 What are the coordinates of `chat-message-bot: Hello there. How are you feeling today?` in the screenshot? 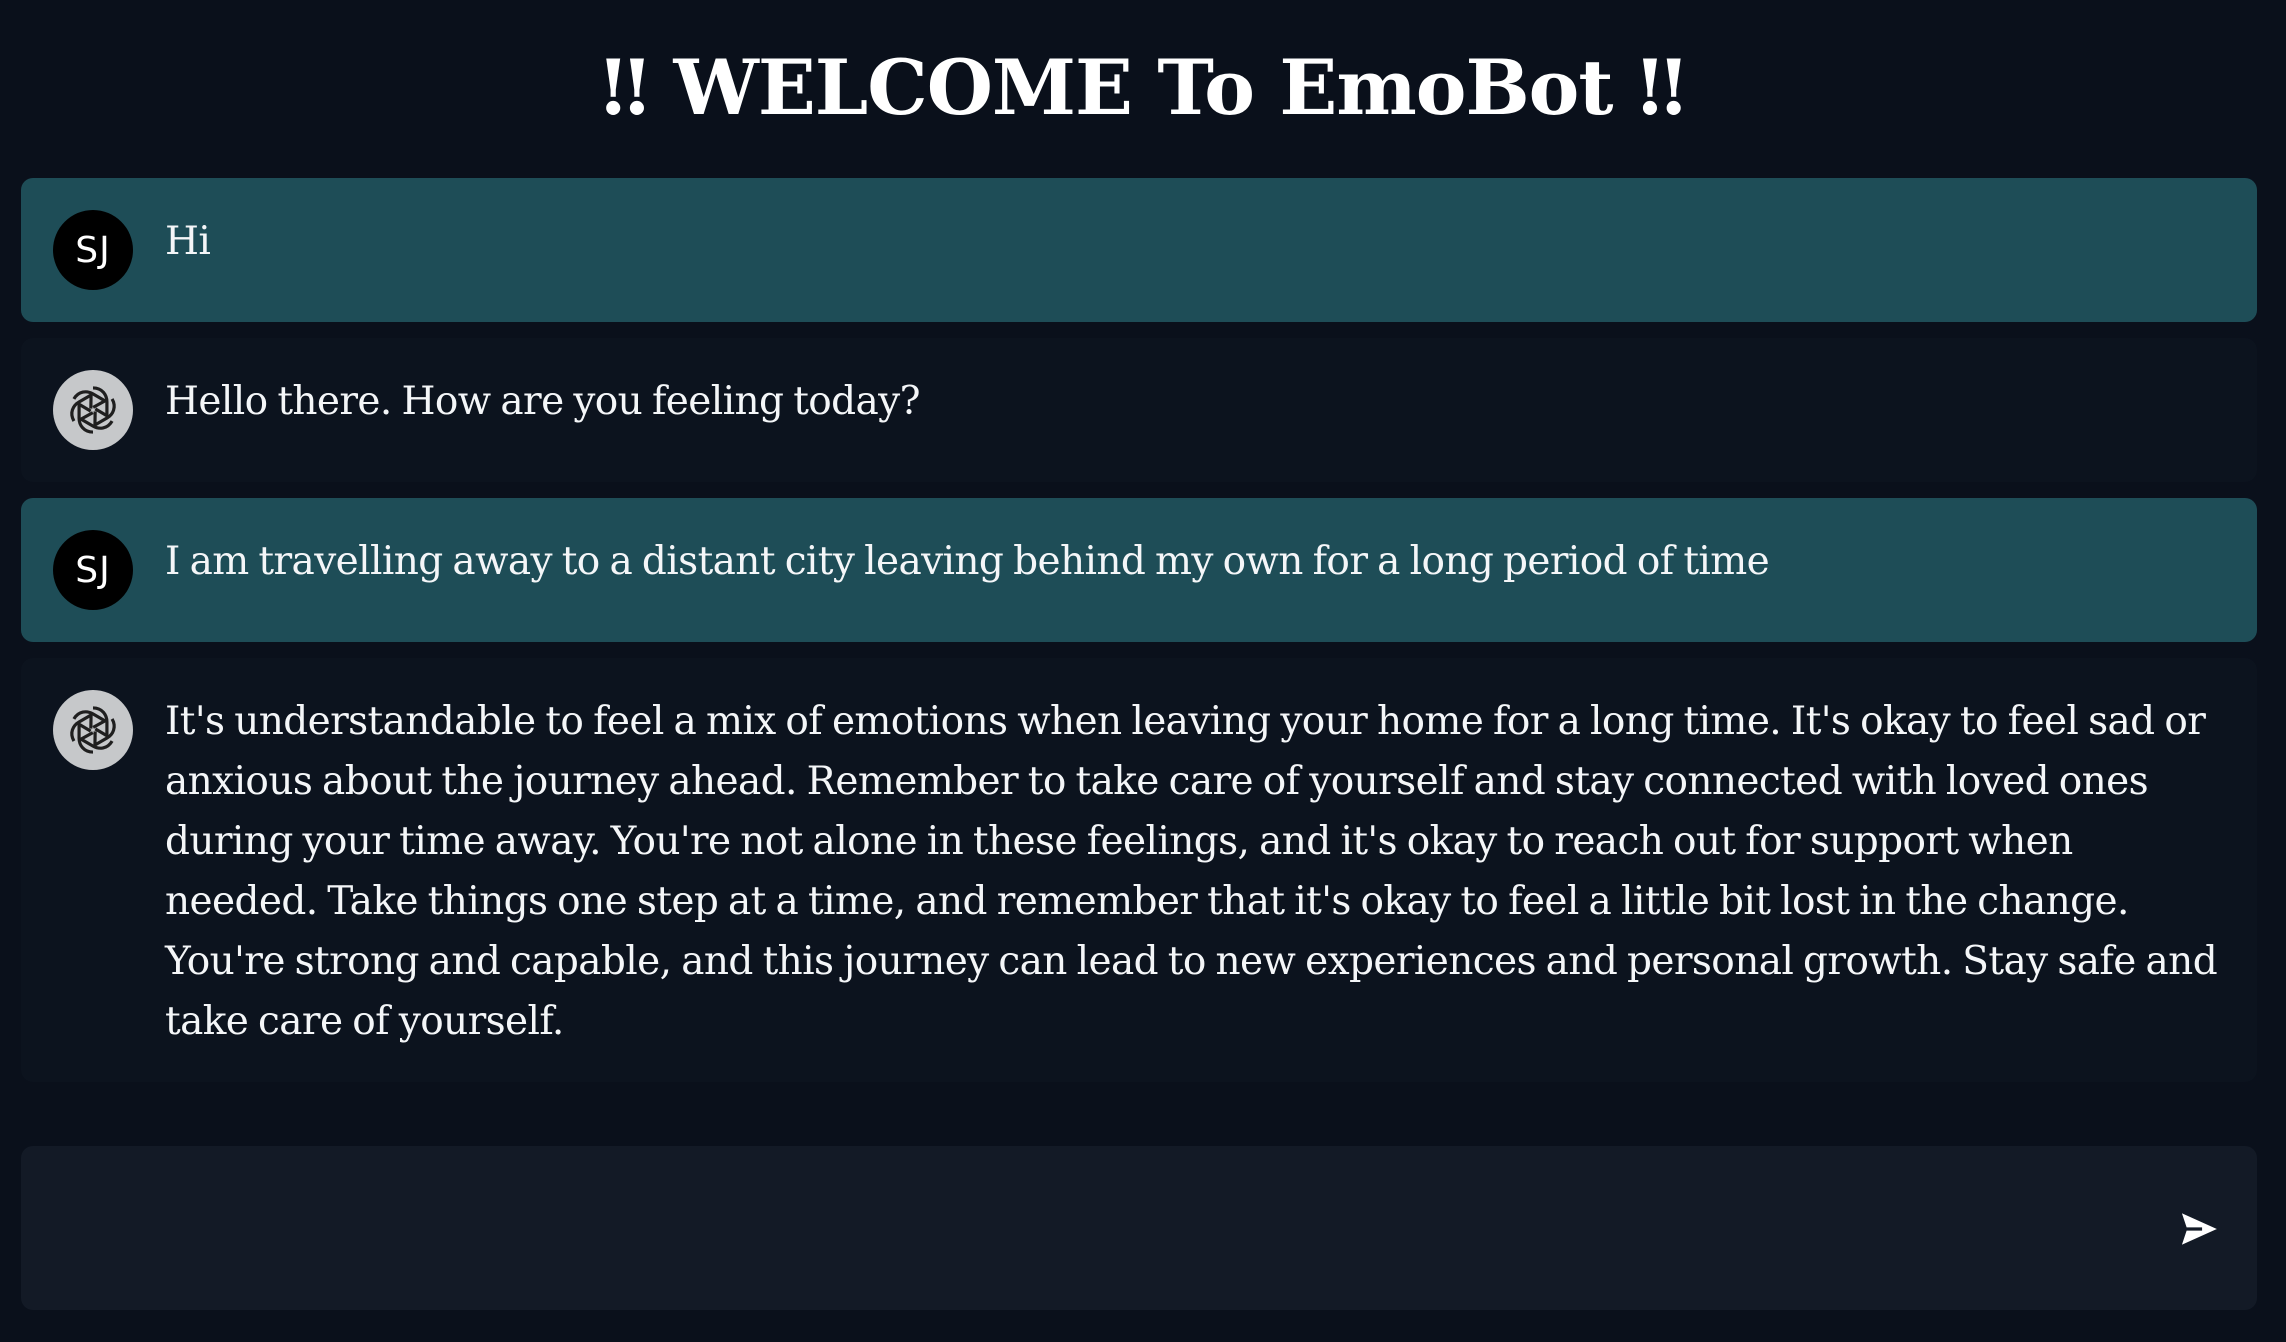 It's located at (1139, 410).